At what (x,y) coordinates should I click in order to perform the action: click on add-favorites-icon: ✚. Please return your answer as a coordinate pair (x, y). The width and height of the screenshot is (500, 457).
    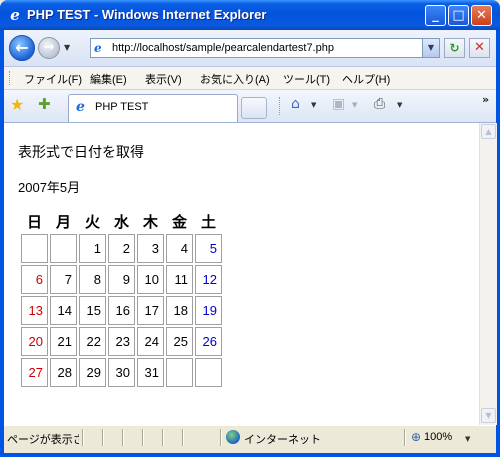
    Looking at the image, I should click on (44, 104).